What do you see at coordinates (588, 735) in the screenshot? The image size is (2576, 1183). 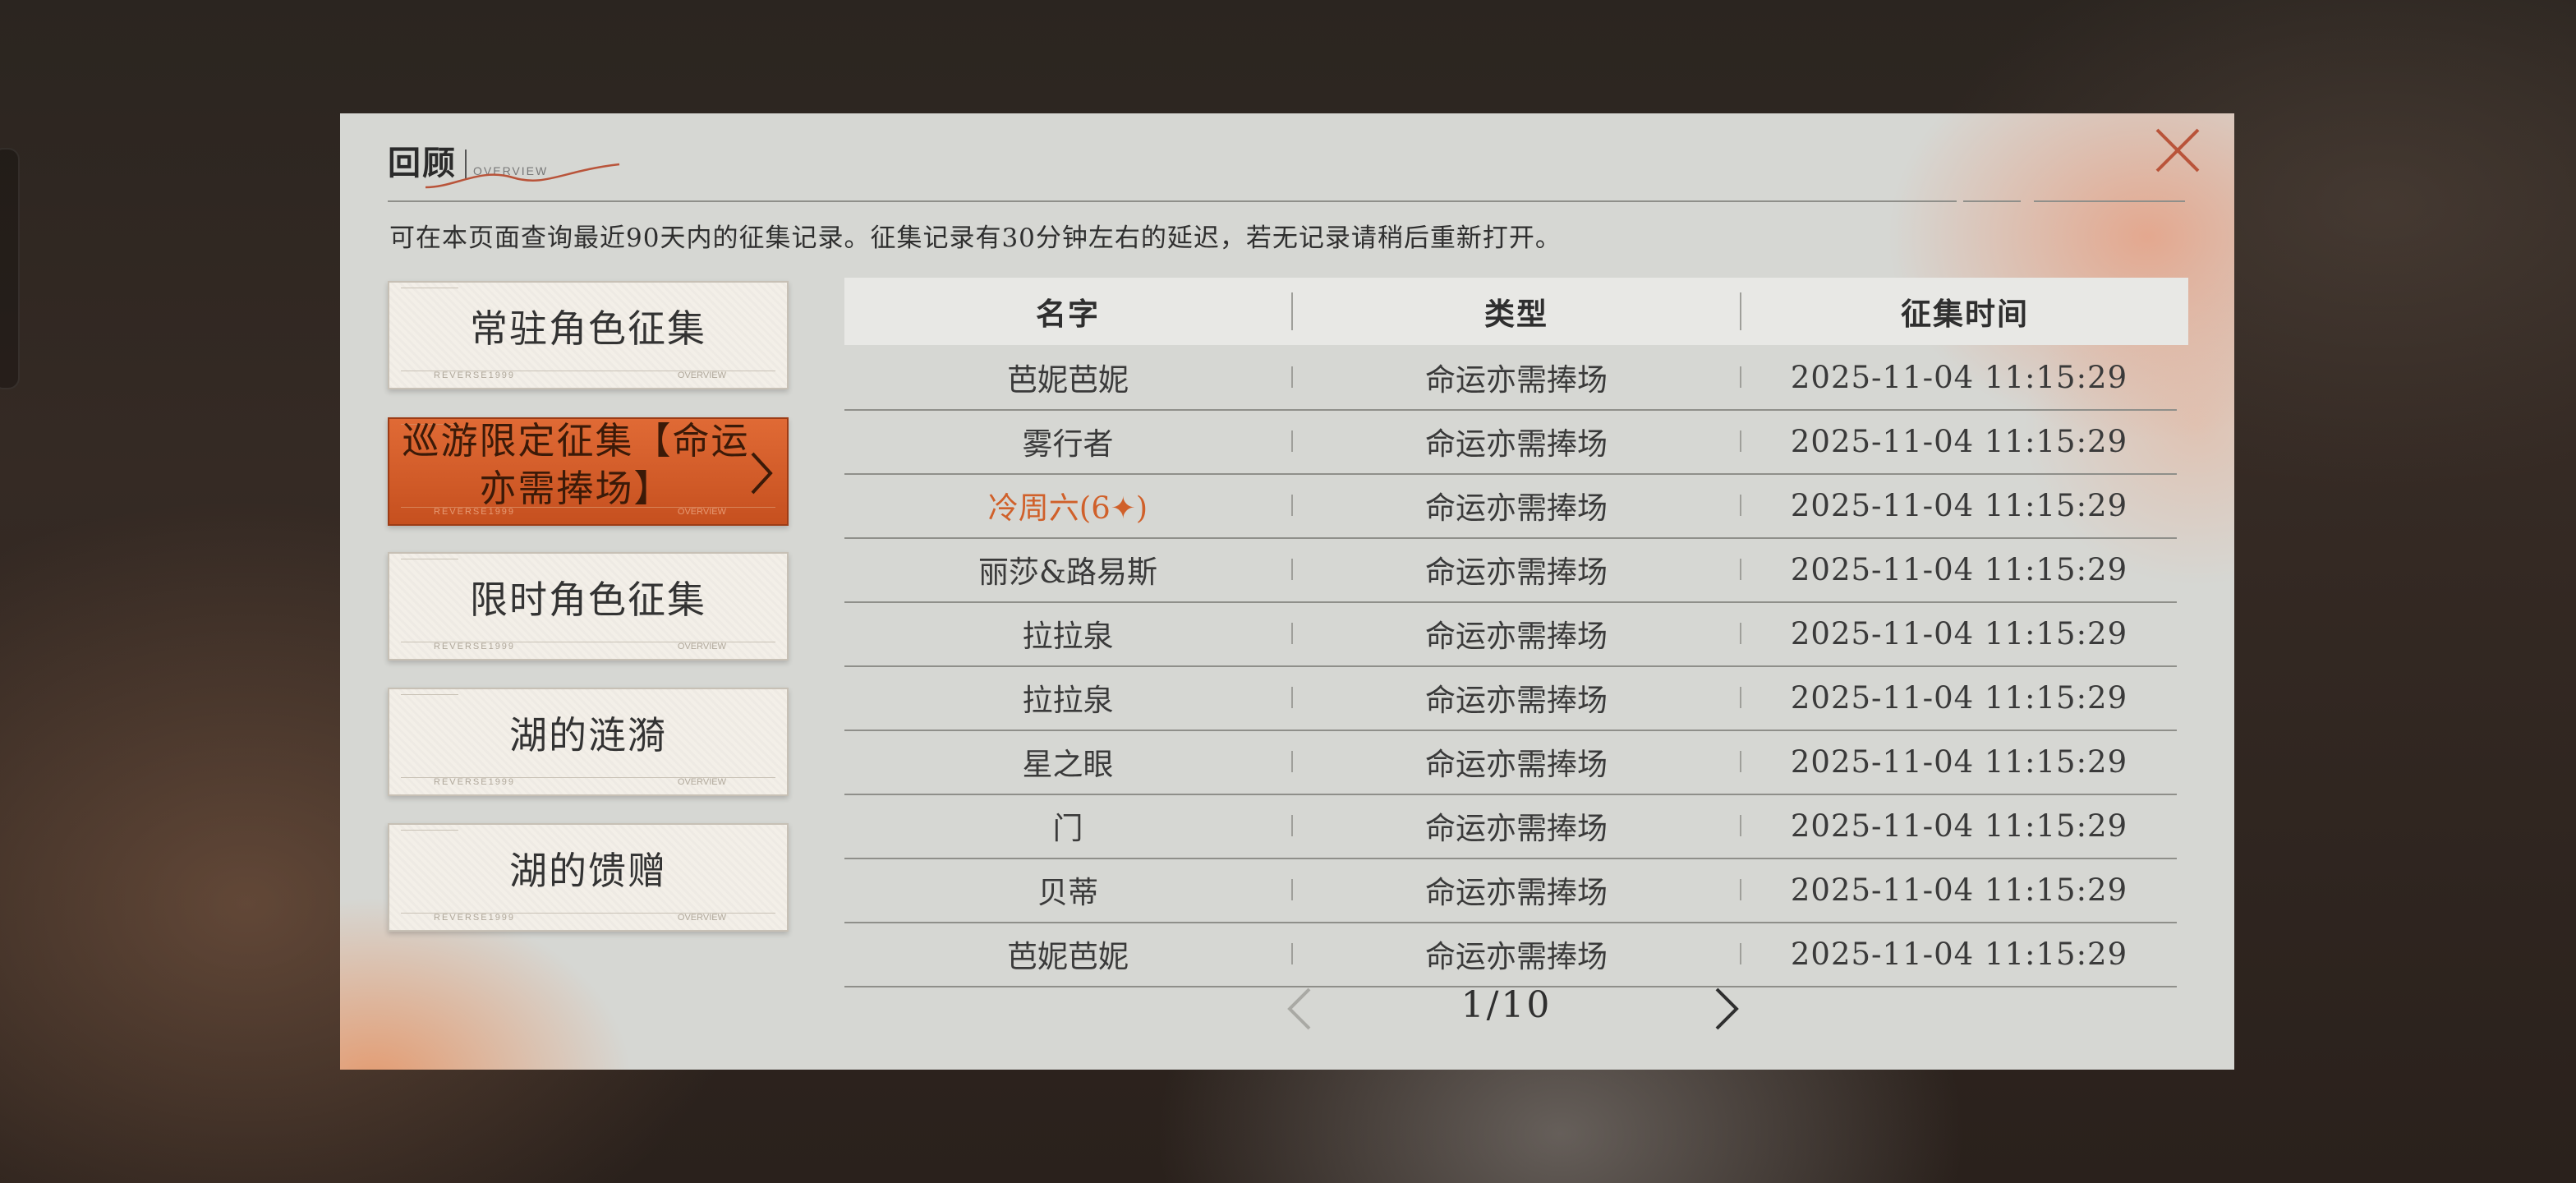 I see `tab-label: 湖的涟漪` at bounding box center [588, 735].